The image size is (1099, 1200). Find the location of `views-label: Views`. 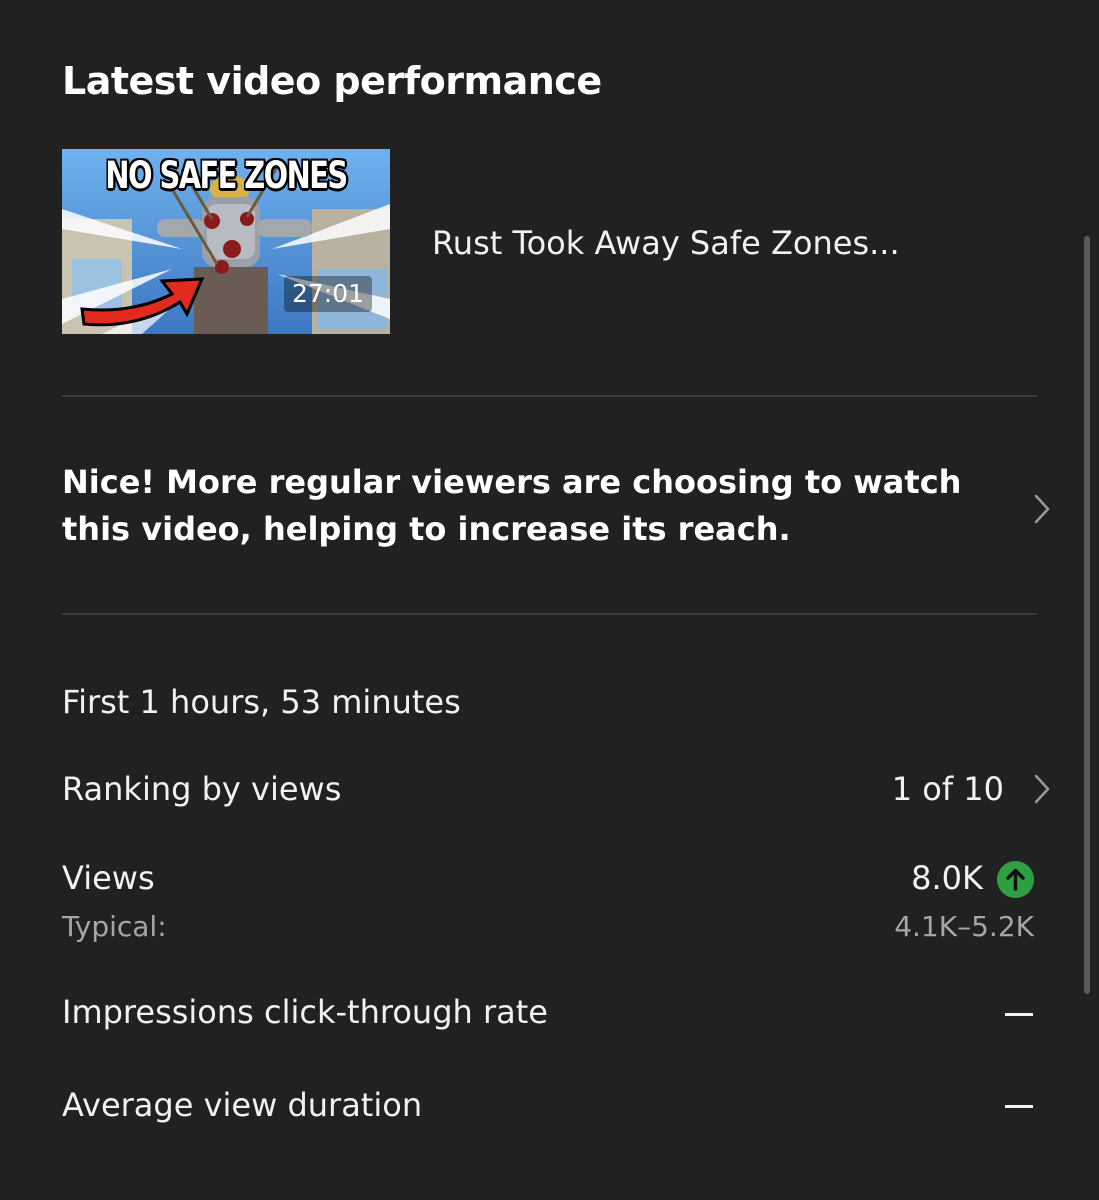

views-label: Views is located at coordinates (108, 878).